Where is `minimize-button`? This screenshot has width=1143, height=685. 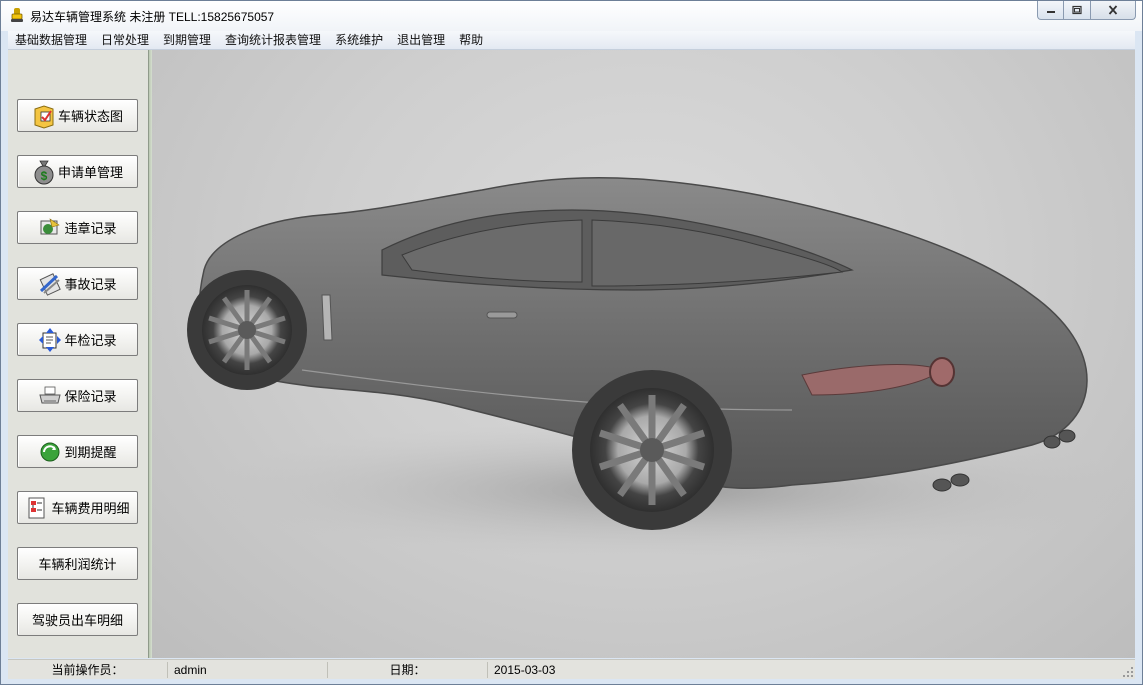 minimize-button is located at coordinates (1050, 10).